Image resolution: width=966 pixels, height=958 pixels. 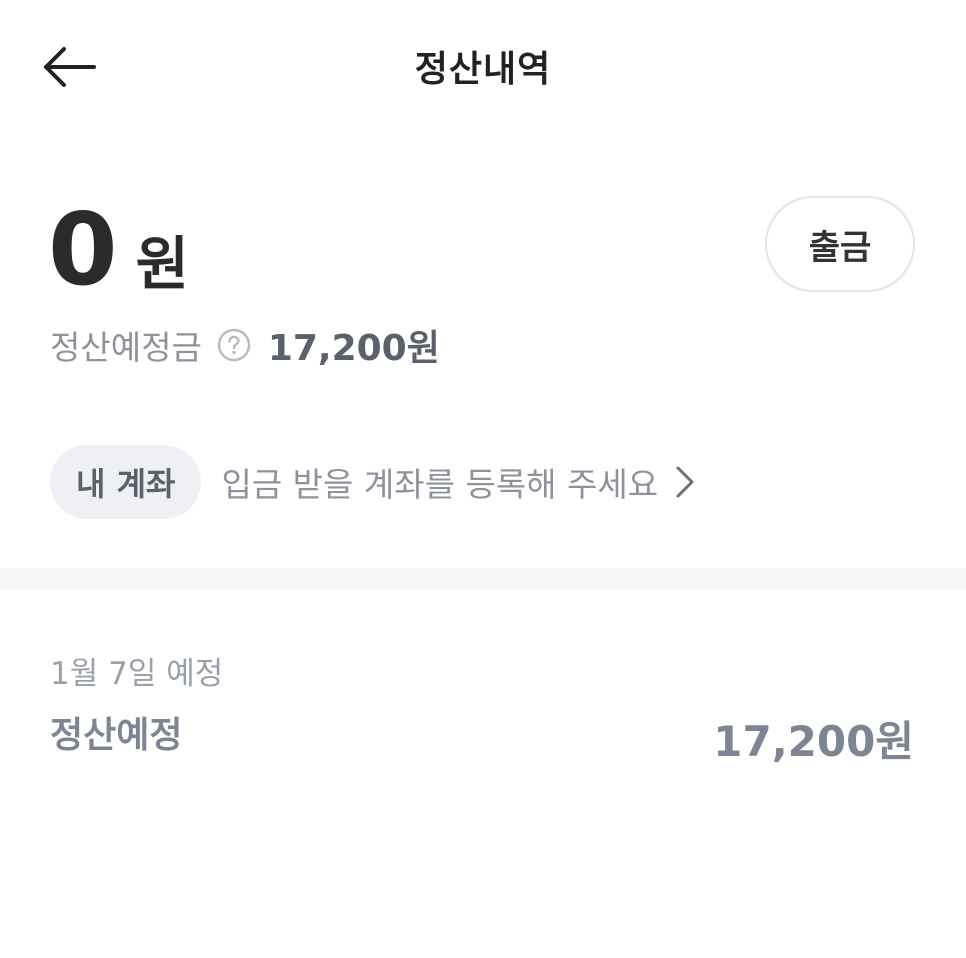 What do you see at coordinates (483, 705) in the screenshot?
I see `list-item: 1월 7일 예정 정산예정 17,200원` at bounding box center [483, 705].